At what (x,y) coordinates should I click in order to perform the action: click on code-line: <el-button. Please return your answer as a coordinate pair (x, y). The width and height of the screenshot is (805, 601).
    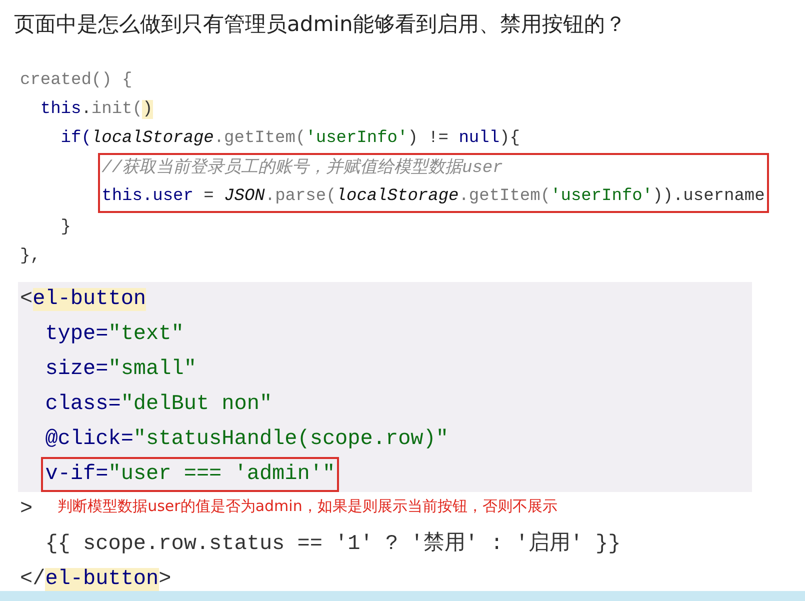
    Looking at the image, I should click on (83, 300).